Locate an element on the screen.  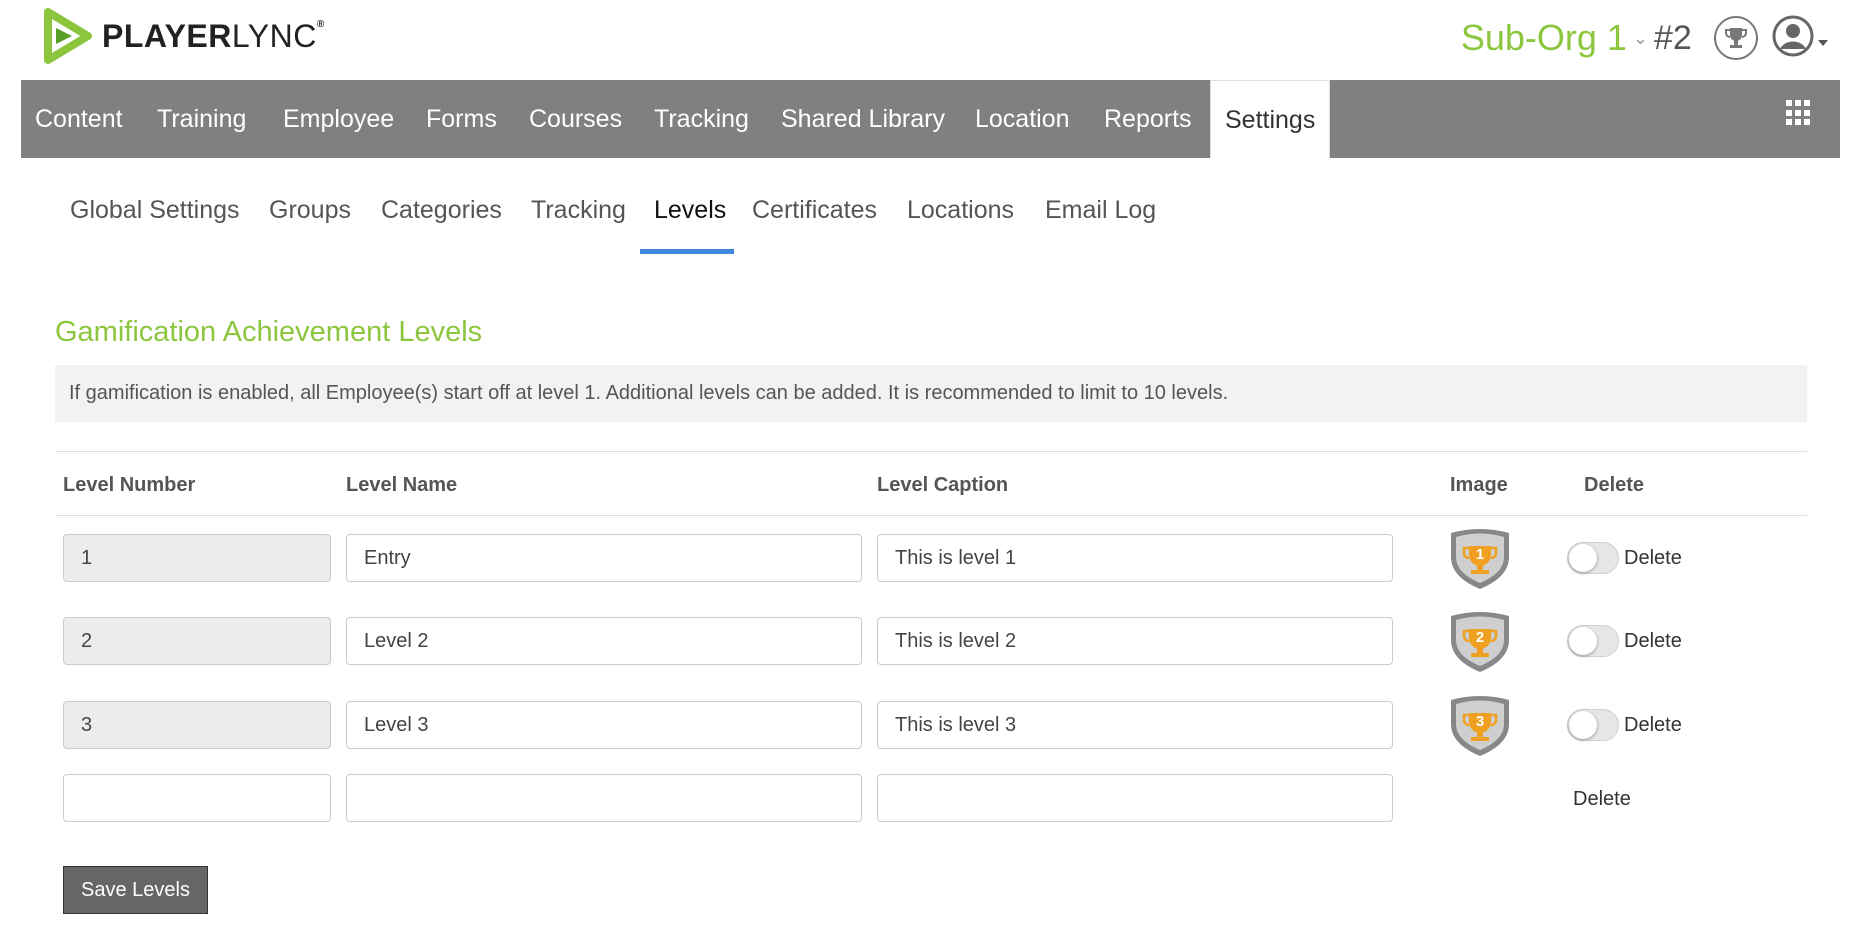
active-tab-indicator is located at coordinates (687, 251).